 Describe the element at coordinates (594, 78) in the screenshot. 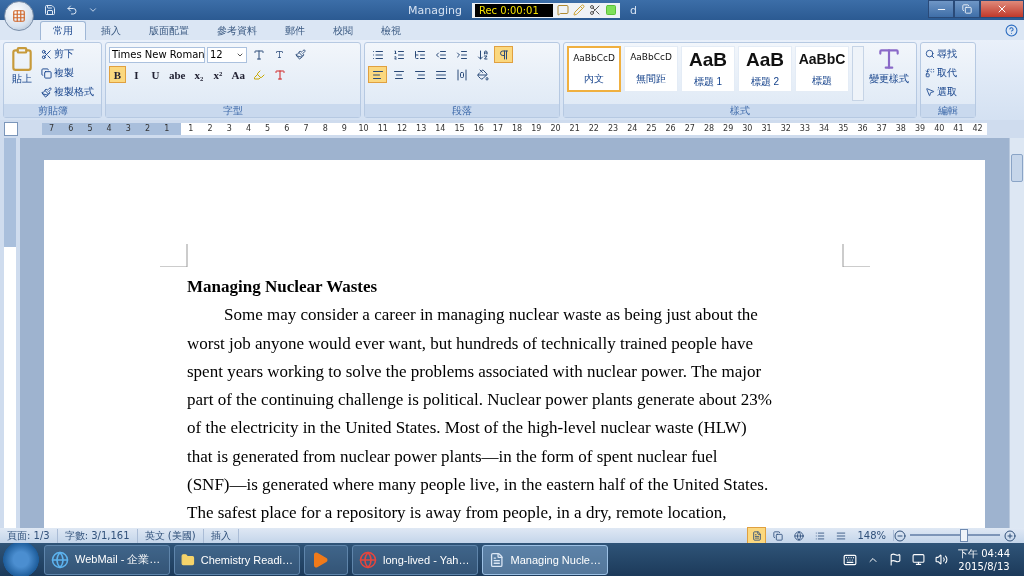

I see `style-name: 內文` at that location.